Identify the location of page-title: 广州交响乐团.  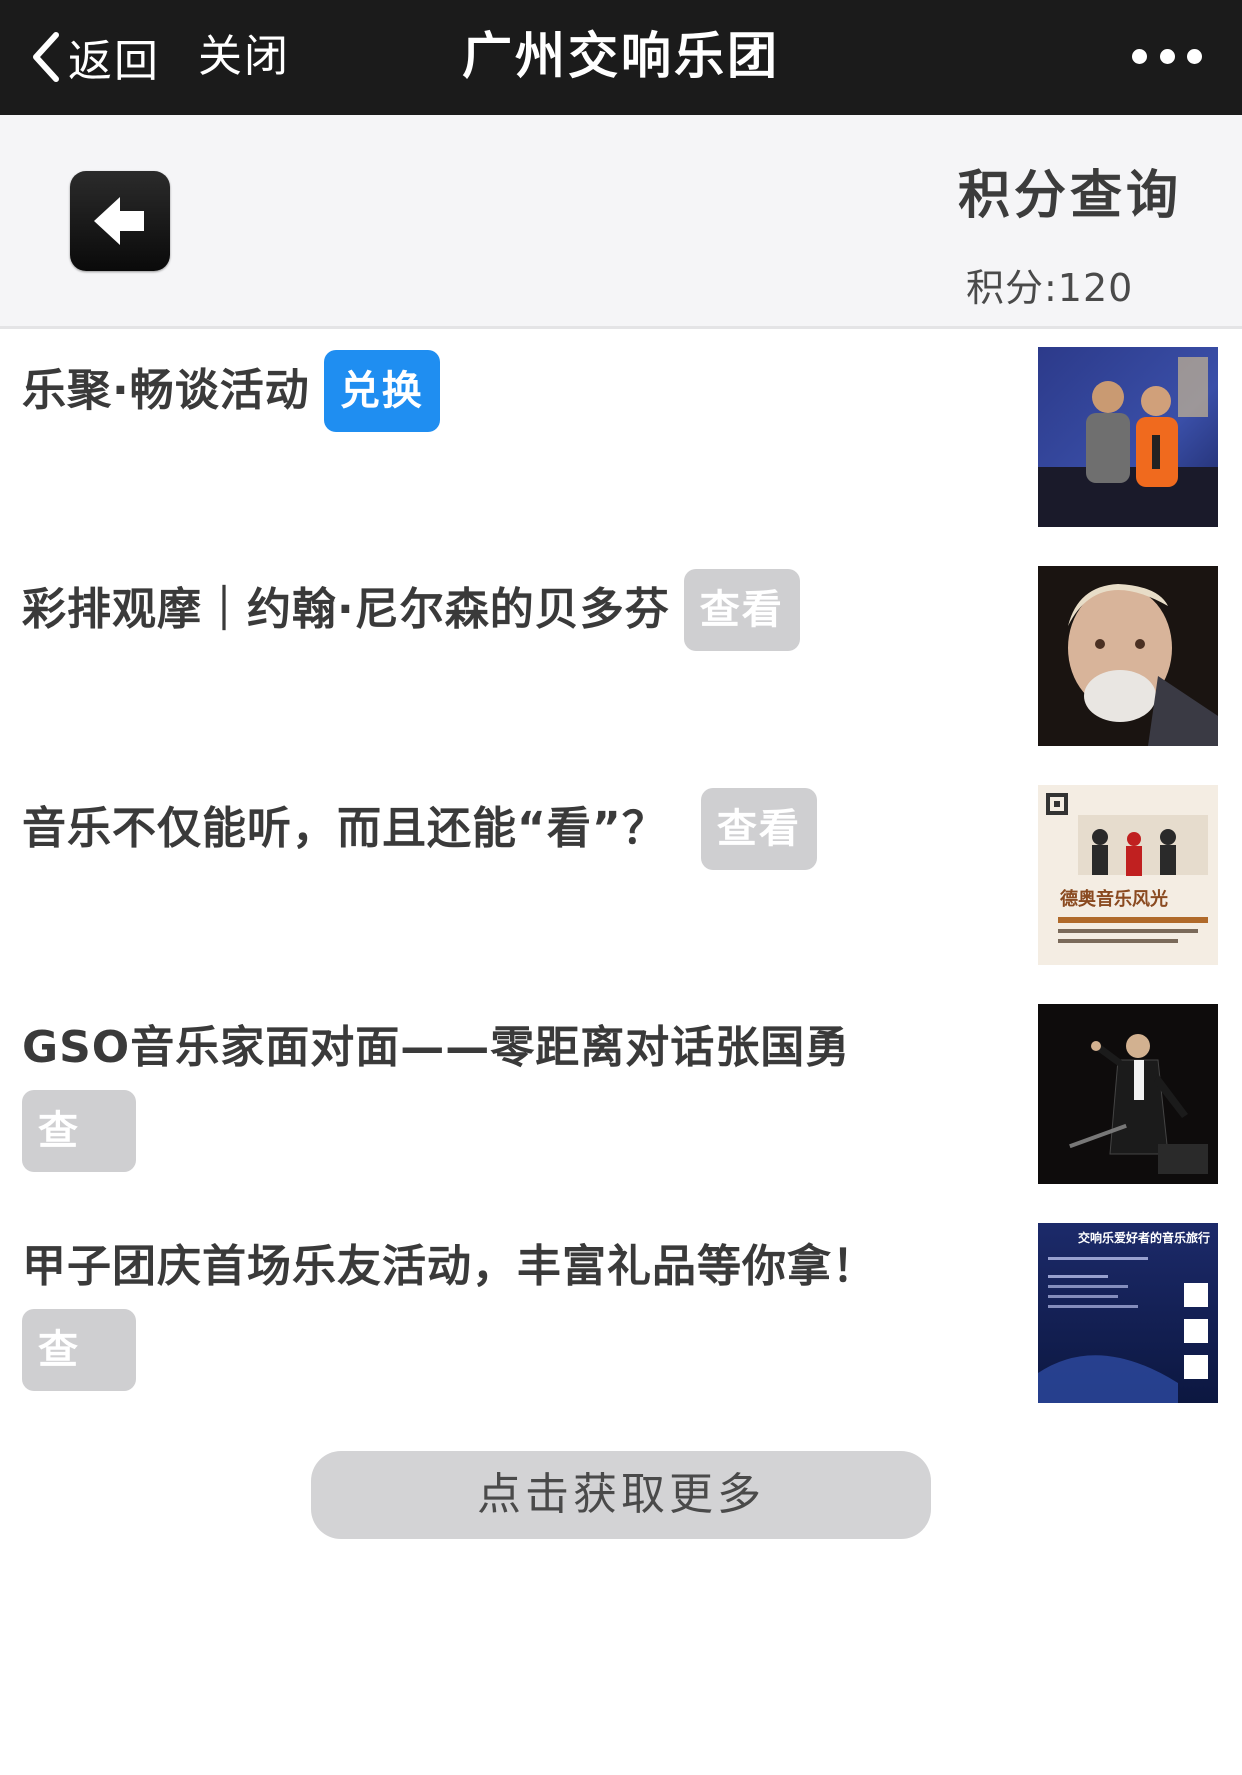
(621, 56).